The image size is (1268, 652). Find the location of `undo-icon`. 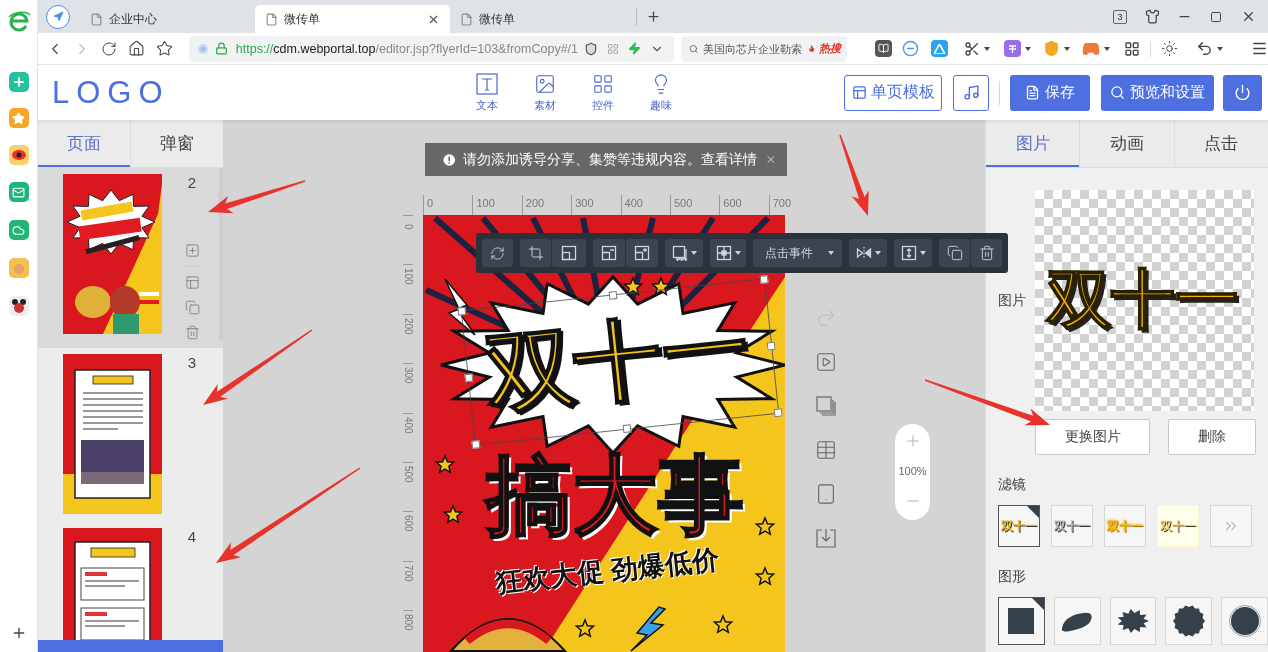

undo-icon is located at coordinates (1204, 48).